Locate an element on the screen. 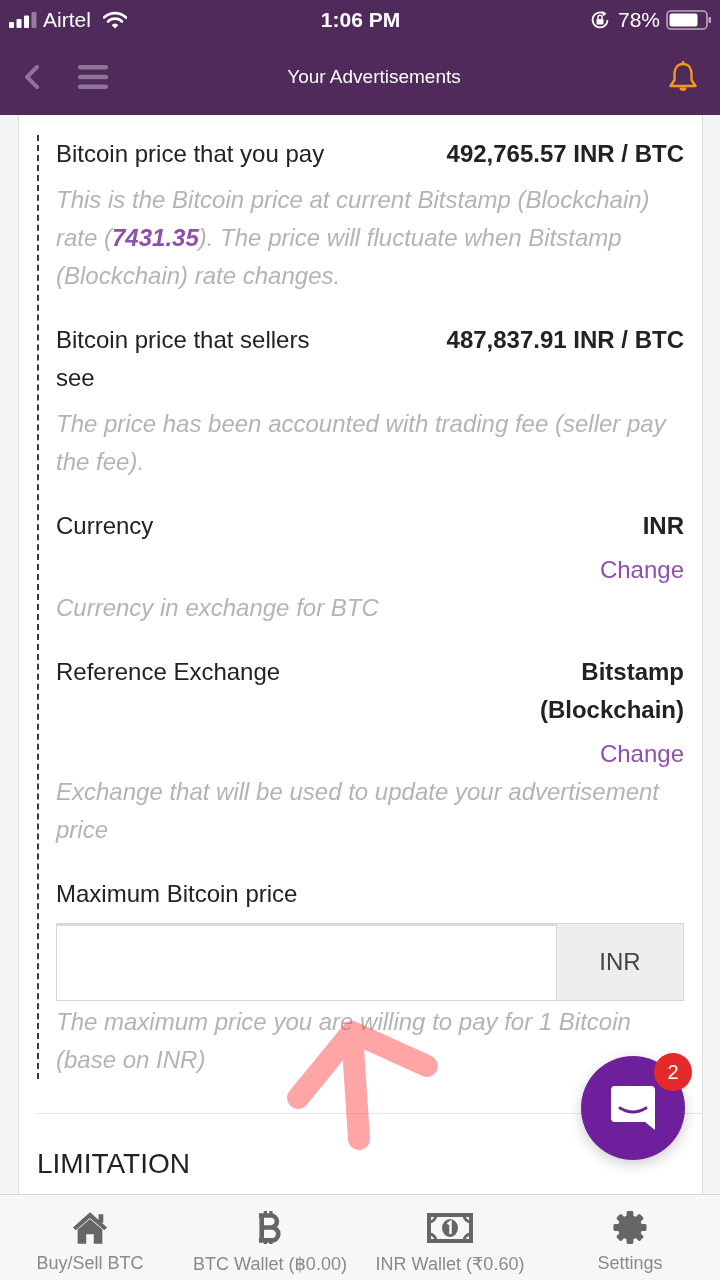  menu-button is located at coordinates (93, 76).